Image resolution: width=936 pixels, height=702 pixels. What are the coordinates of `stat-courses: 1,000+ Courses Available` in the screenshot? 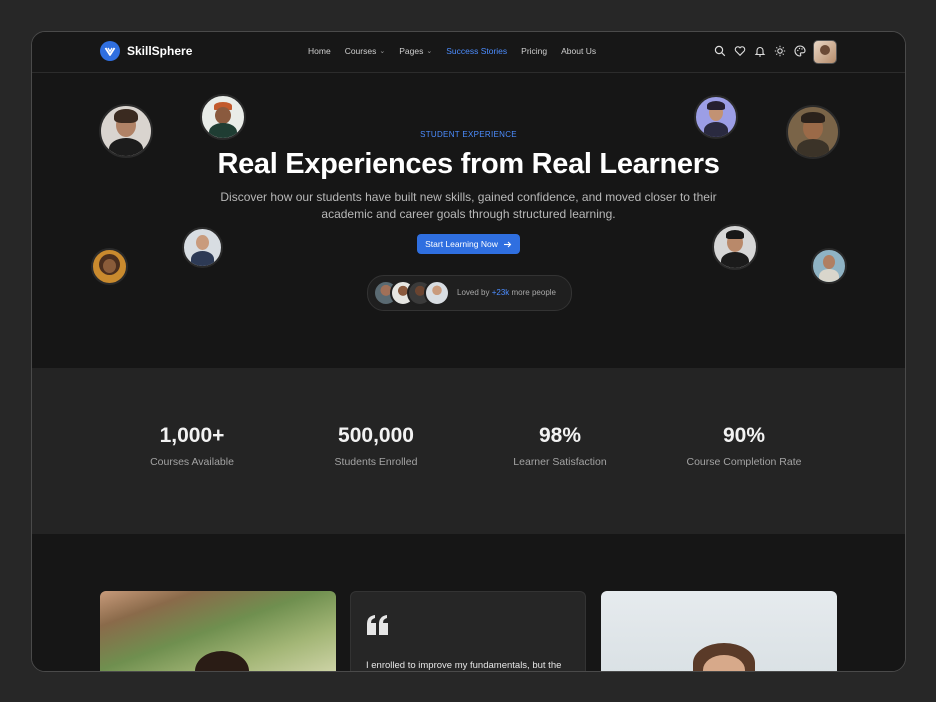 It's located at (192, 446).